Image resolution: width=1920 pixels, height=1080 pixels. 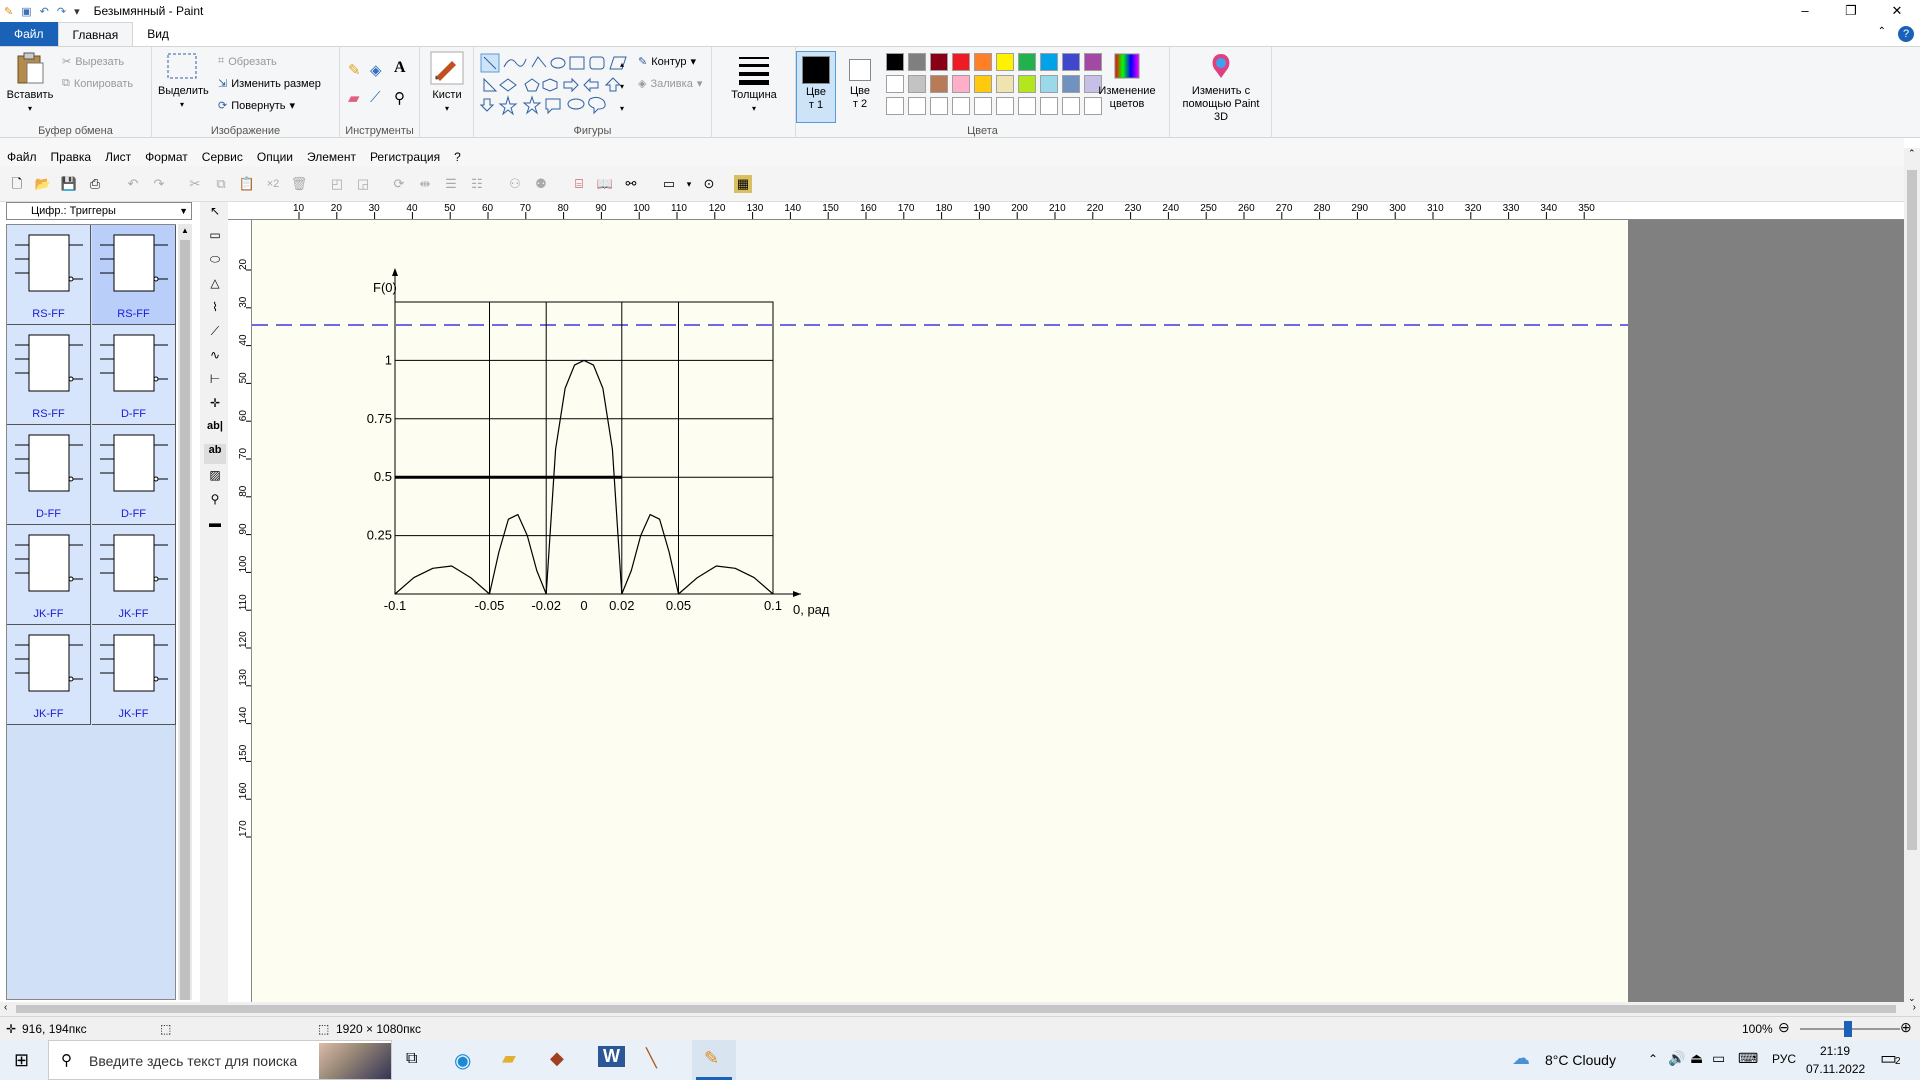 What do you see at coordinates (69, 184) in the screenshot?
I see `save-file-icon: 💾` at bounding box center [69, 184].